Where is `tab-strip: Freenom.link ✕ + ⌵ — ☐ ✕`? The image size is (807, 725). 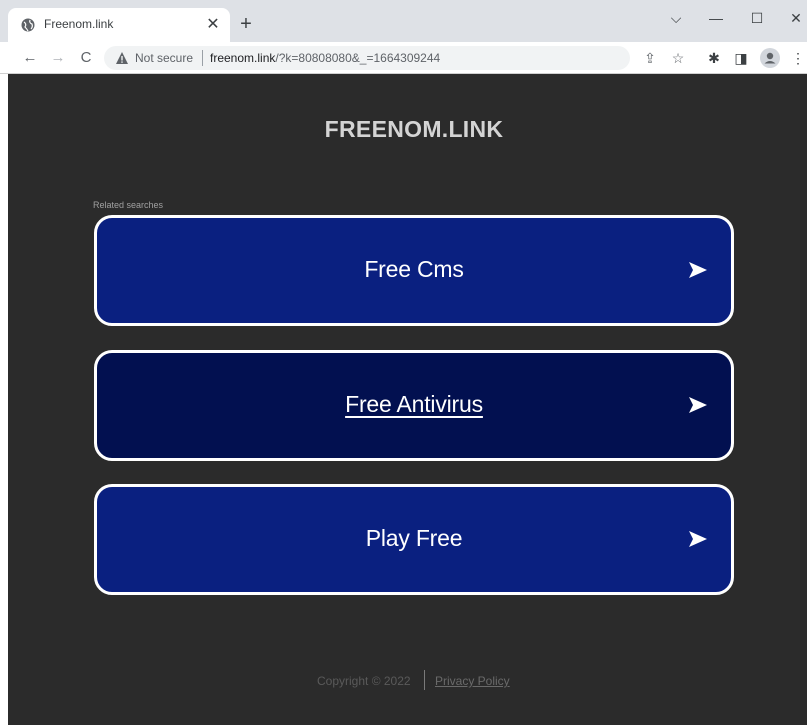
tab-strip: Freenom.link ✕ + ⌵ — ☐ ✕ is located at coordinates (403, 21).